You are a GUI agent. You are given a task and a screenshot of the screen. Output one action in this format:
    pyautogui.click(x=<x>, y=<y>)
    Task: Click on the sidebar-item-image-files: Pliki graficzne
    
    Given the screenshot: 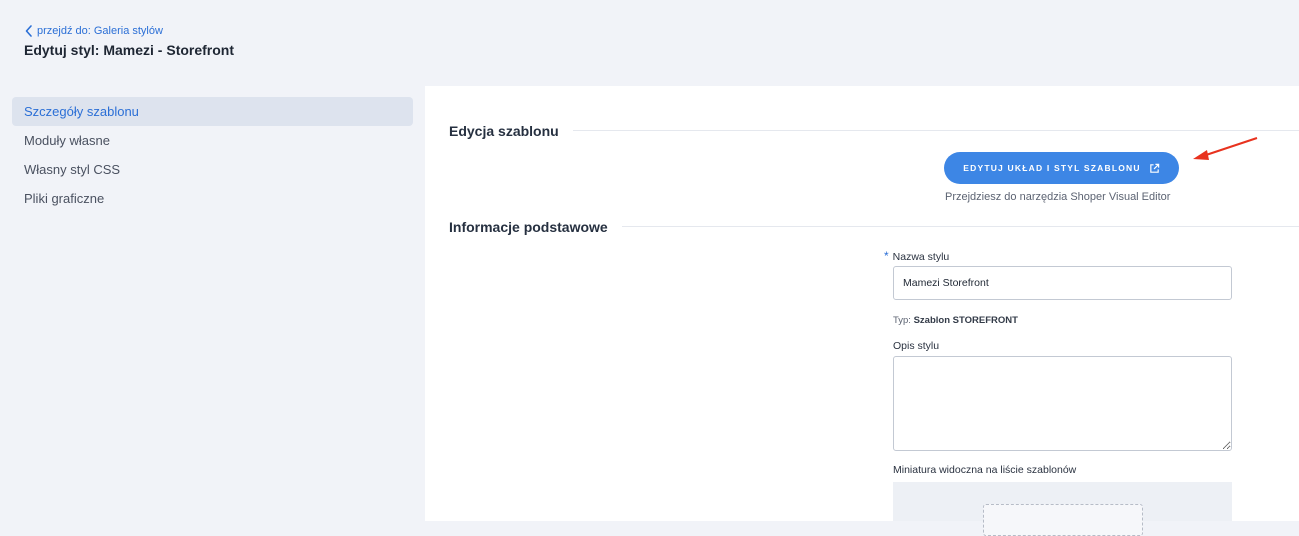 What is the action you would take?
    pyautogui.click(x=212, y=198)
    